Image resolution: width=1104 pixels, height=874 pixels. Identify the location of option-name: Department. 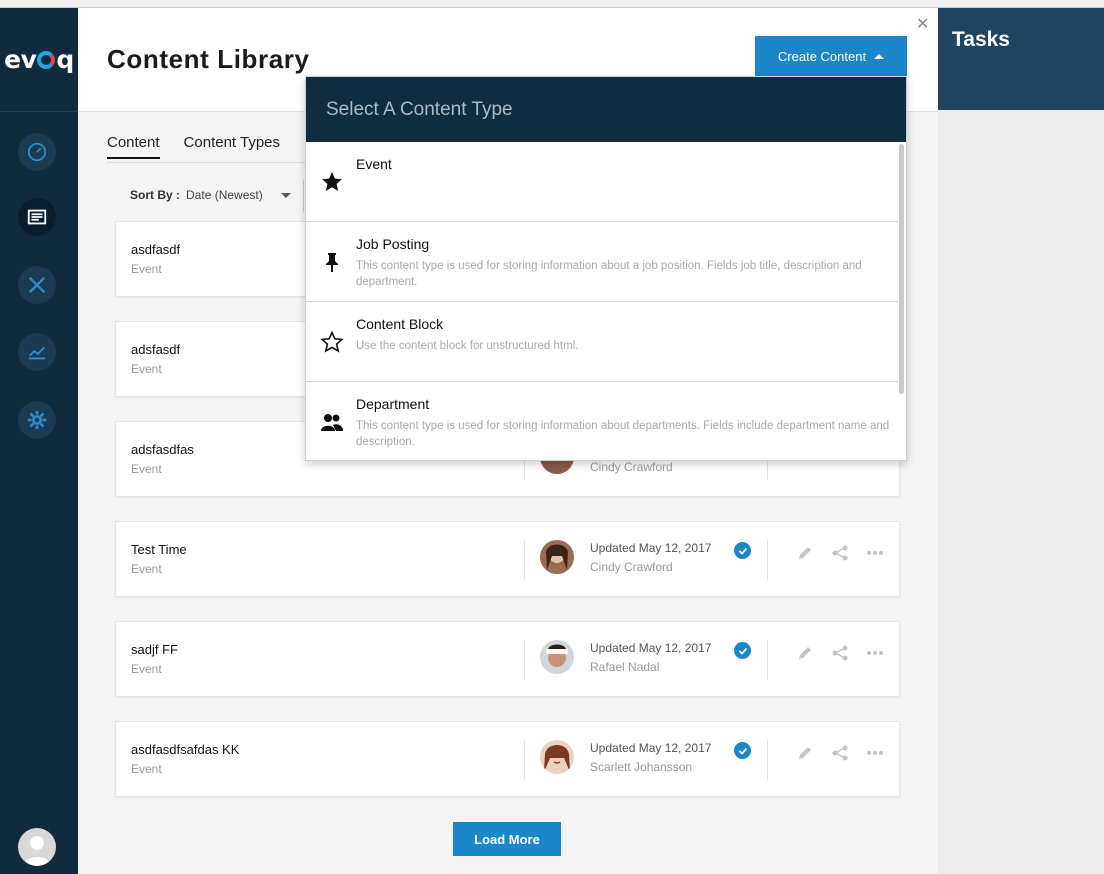
(393, 404).